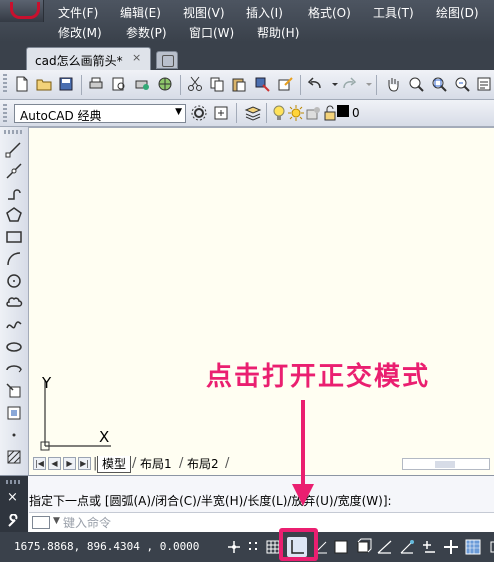 This screenshot has height=562, width=494. Describe the element at coordinates (264, 13) in the screenshot. I see `menu-insert: 插入(I)` at that location.